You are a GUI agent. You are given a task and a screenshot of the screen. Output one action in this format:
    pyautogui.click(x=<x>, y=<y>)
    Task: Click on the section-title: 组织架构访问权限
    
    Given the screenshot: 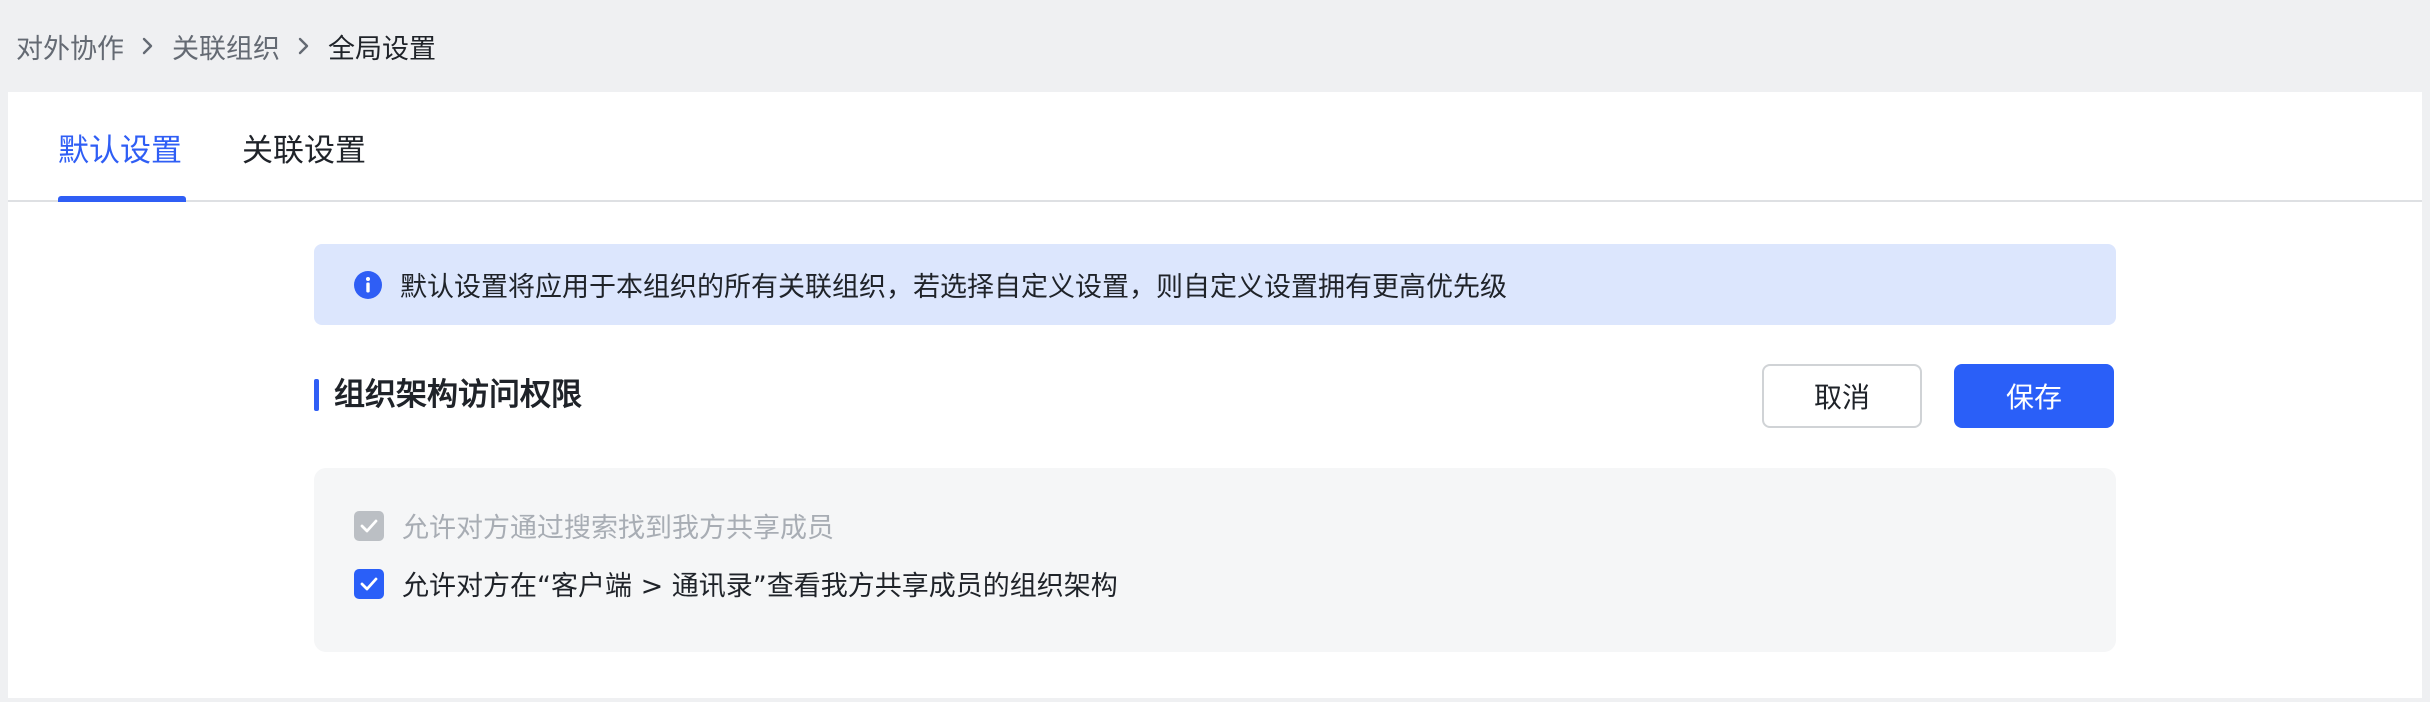 What is the action you would take?
    pyautogui.click(x=458, y=395)
    